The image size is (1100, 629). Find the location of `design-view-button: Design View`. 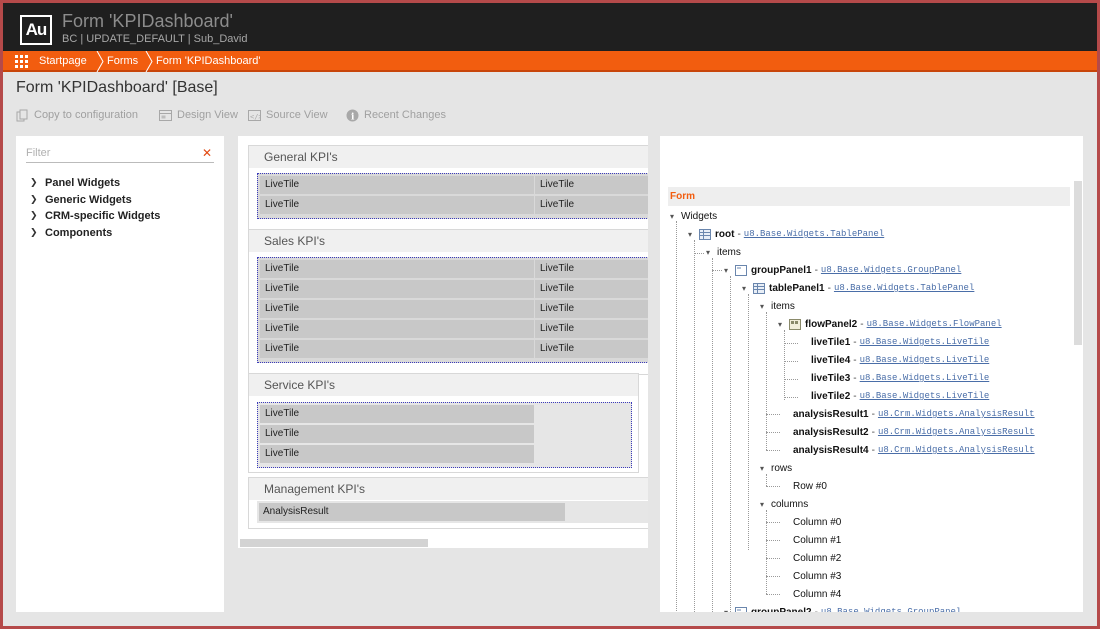

design-view-button: Design View is located at coordinates (198, 115).